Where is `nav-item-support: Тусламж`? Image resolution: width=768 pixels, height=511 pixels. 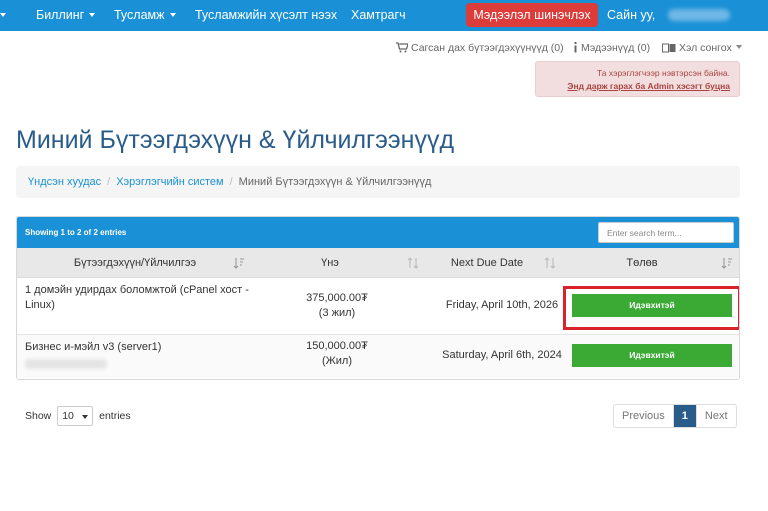 nav-item-support: Тусламж is located at coordinates (145, 15).